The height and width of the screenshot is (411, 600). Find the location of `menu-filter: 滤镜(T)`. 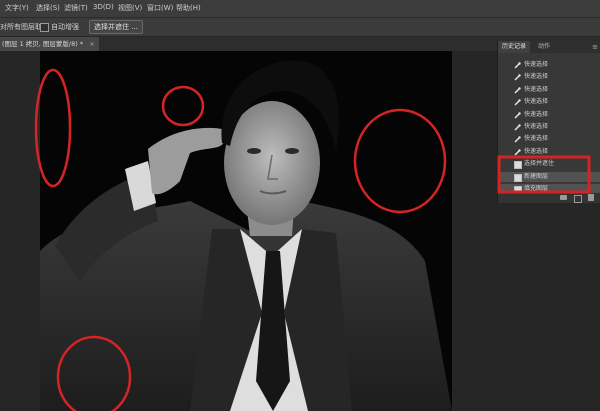

menu-filter: 滤镜(T) is located at coordinates (76, 8).